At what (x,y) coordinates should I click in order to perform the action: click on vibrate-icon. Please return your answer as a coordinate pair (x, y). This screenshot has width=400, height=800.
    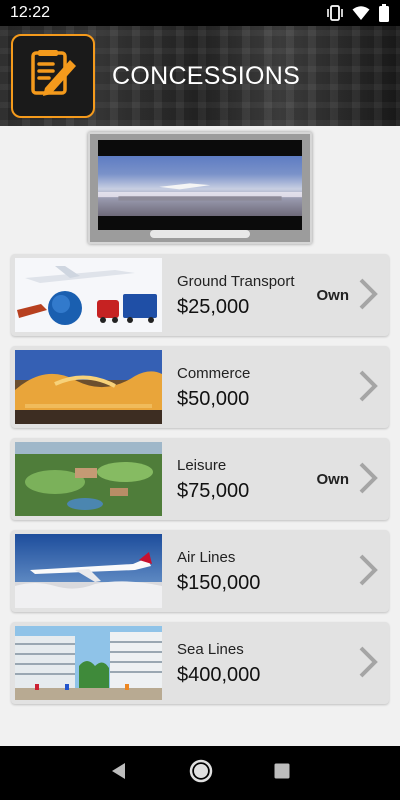
    Looking at the image, I should click on (335, 13).